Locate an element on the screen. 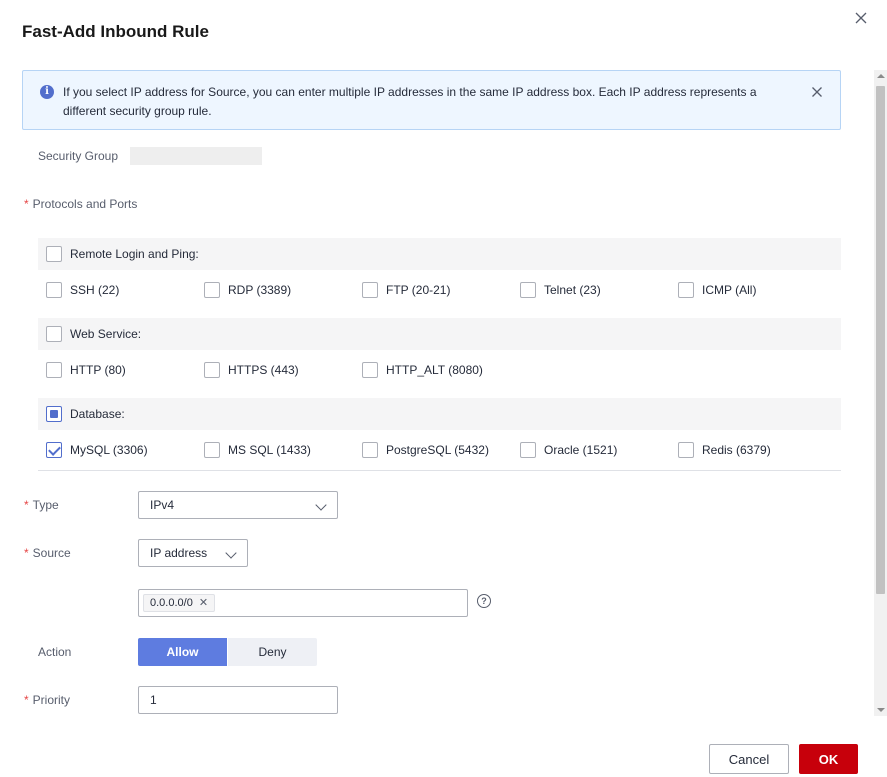  scrollbar is located at coordinates (880, 393).